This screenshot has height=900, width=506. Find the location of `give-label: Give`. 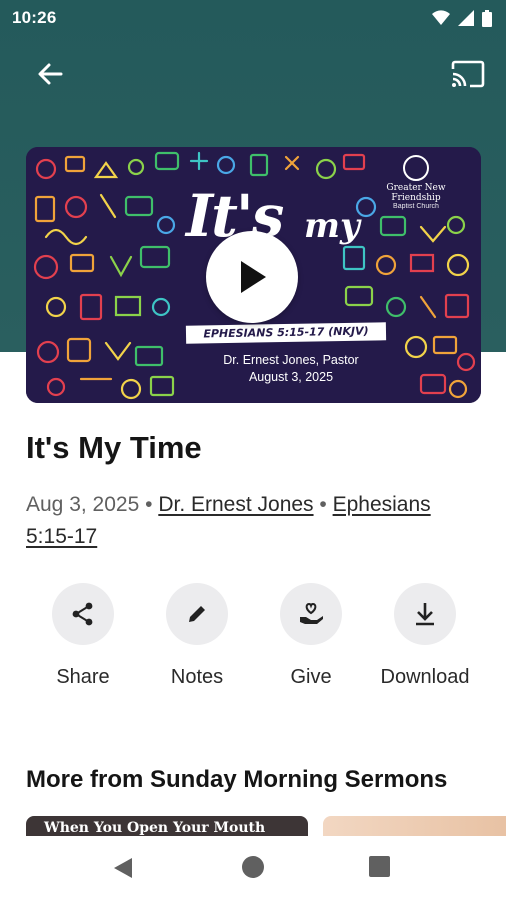

give-label: Give is located at coordinates (311, 677).